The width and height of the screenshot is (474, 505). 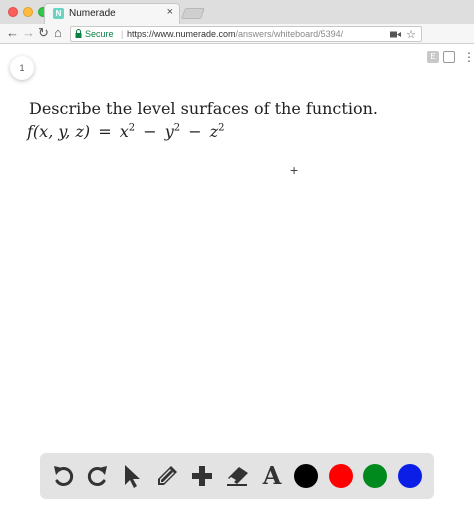 What do you see at coordinates (202, 476) in the screenshot?
I see `plus-icon` at bounding box center [202, 476].